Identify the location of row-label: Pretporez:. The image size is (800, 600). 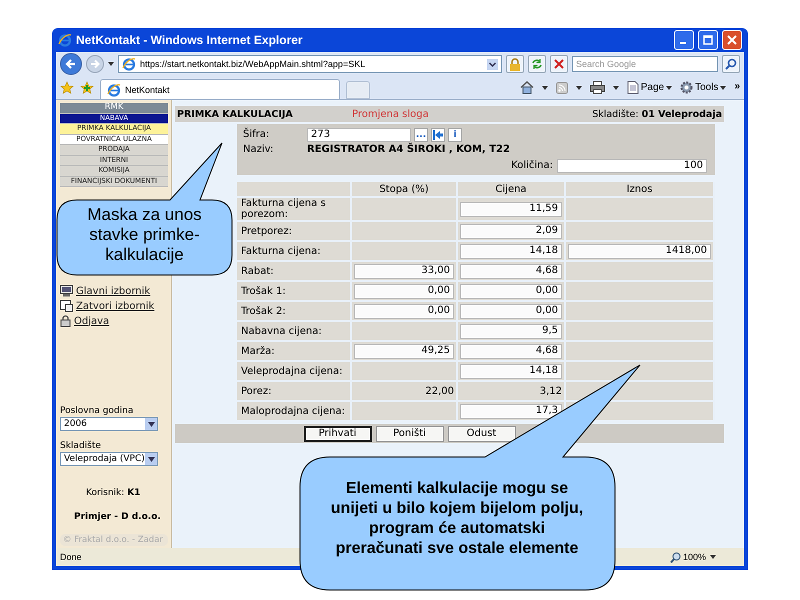
(293, 231).